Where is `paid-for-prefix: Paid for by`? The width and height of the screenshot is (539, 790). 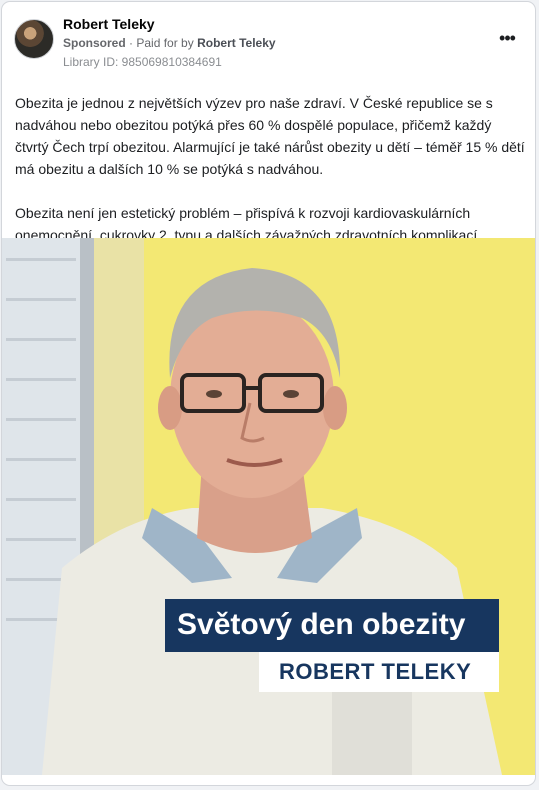 paid-for-prefix: Paid for by is located at coordinates (165, 43).